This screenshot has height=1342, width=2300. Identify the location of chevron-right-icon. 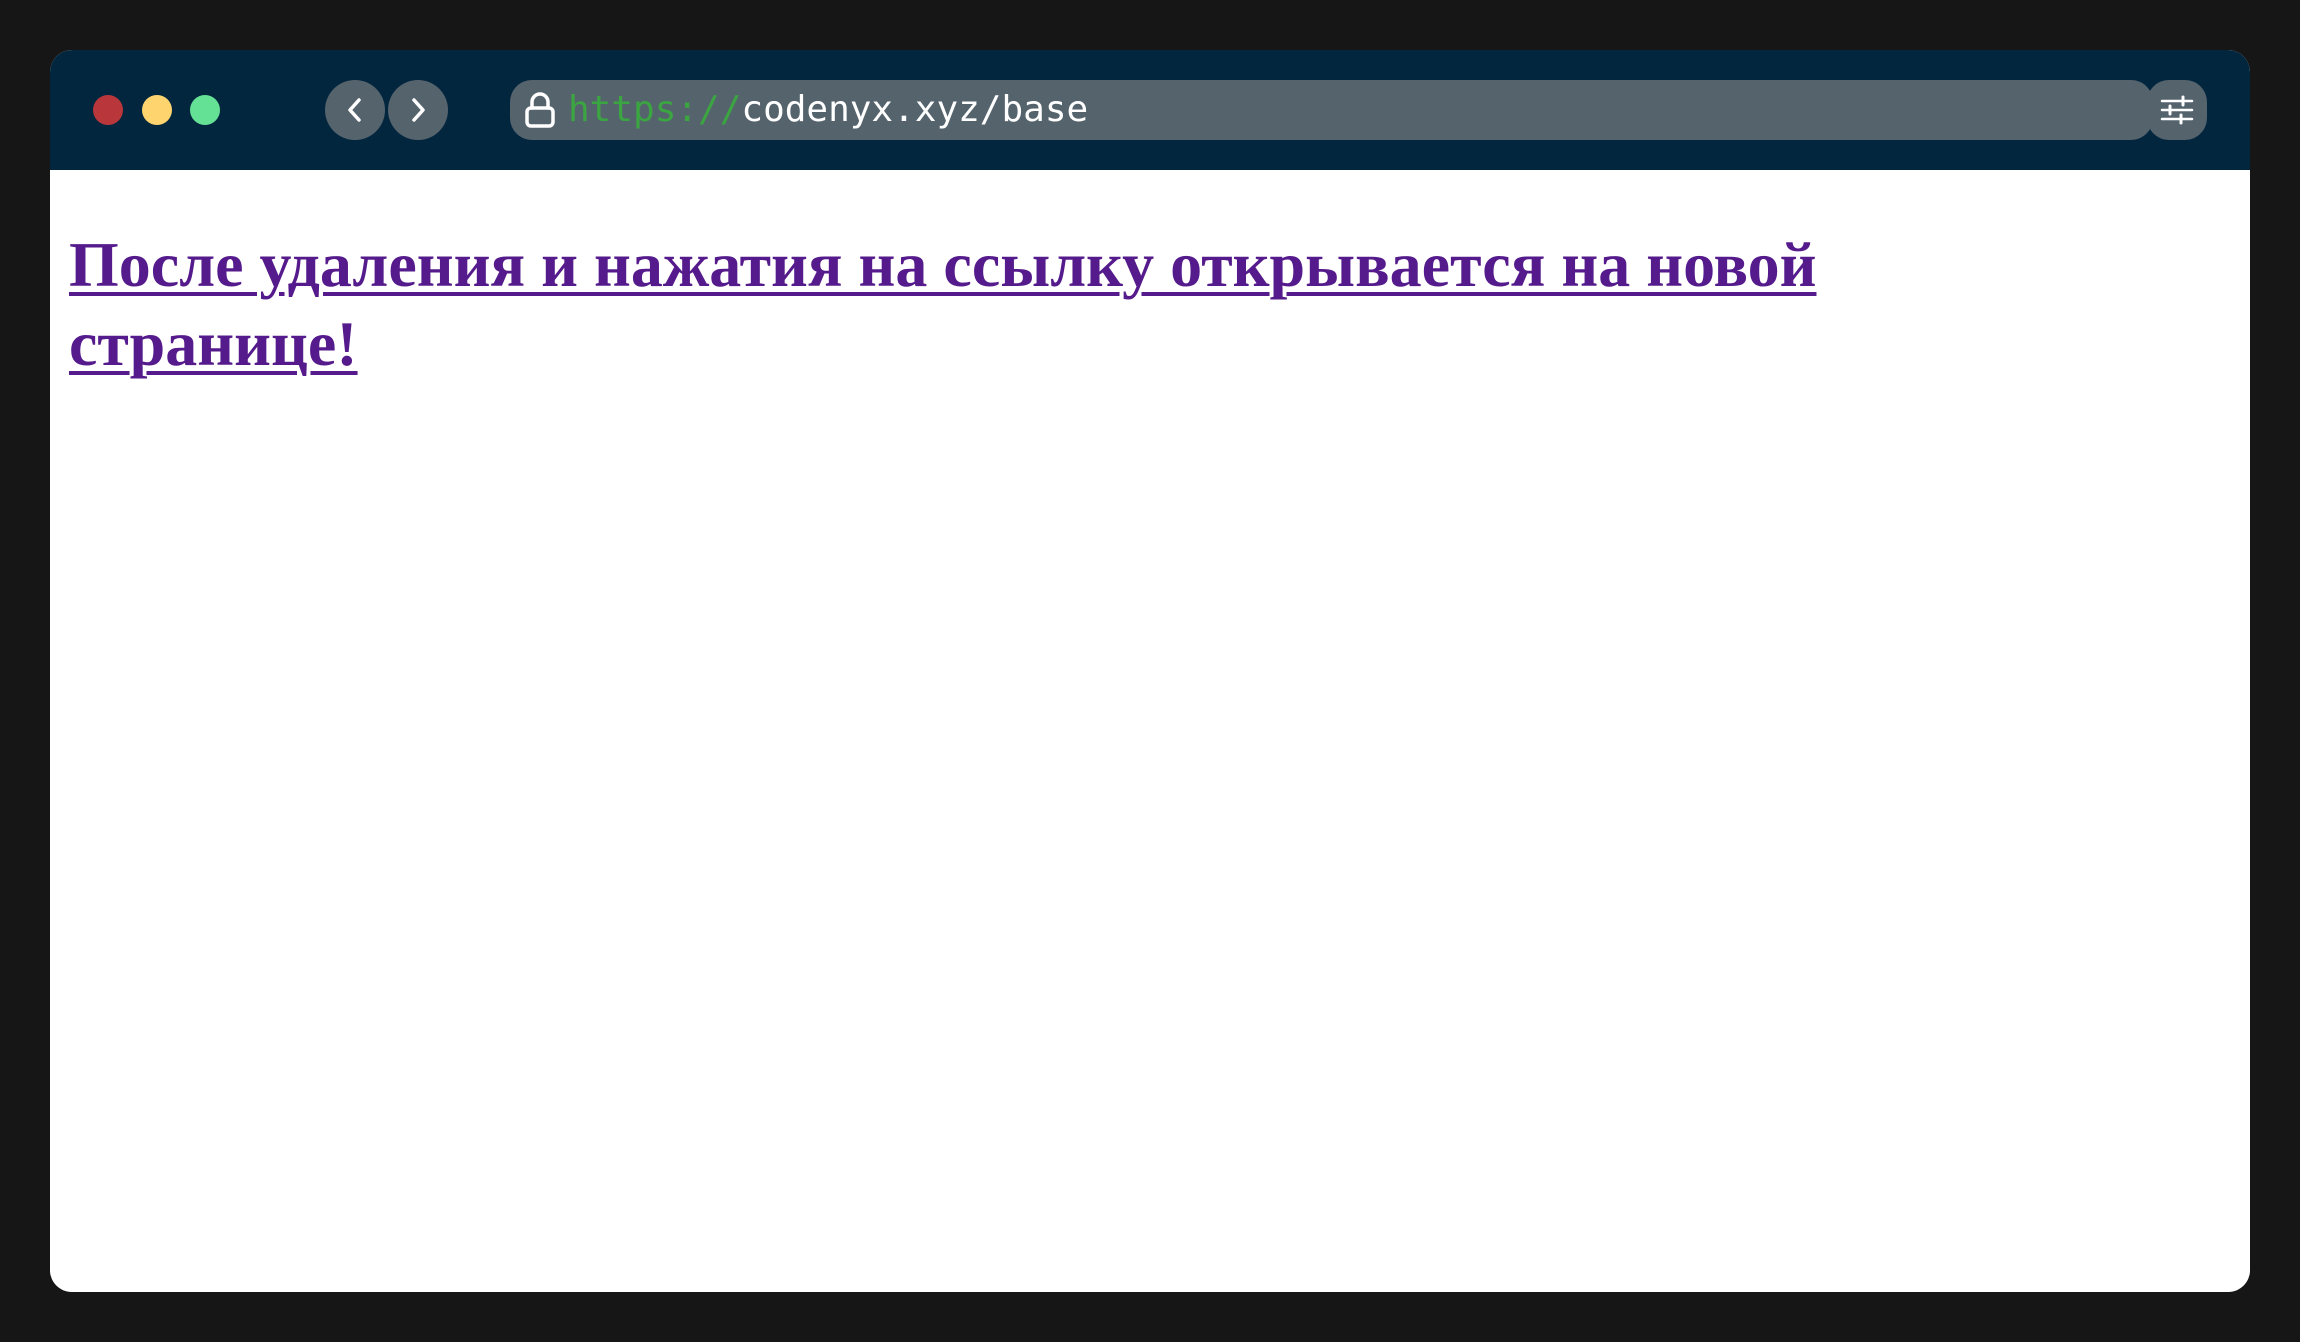
(418, 110).